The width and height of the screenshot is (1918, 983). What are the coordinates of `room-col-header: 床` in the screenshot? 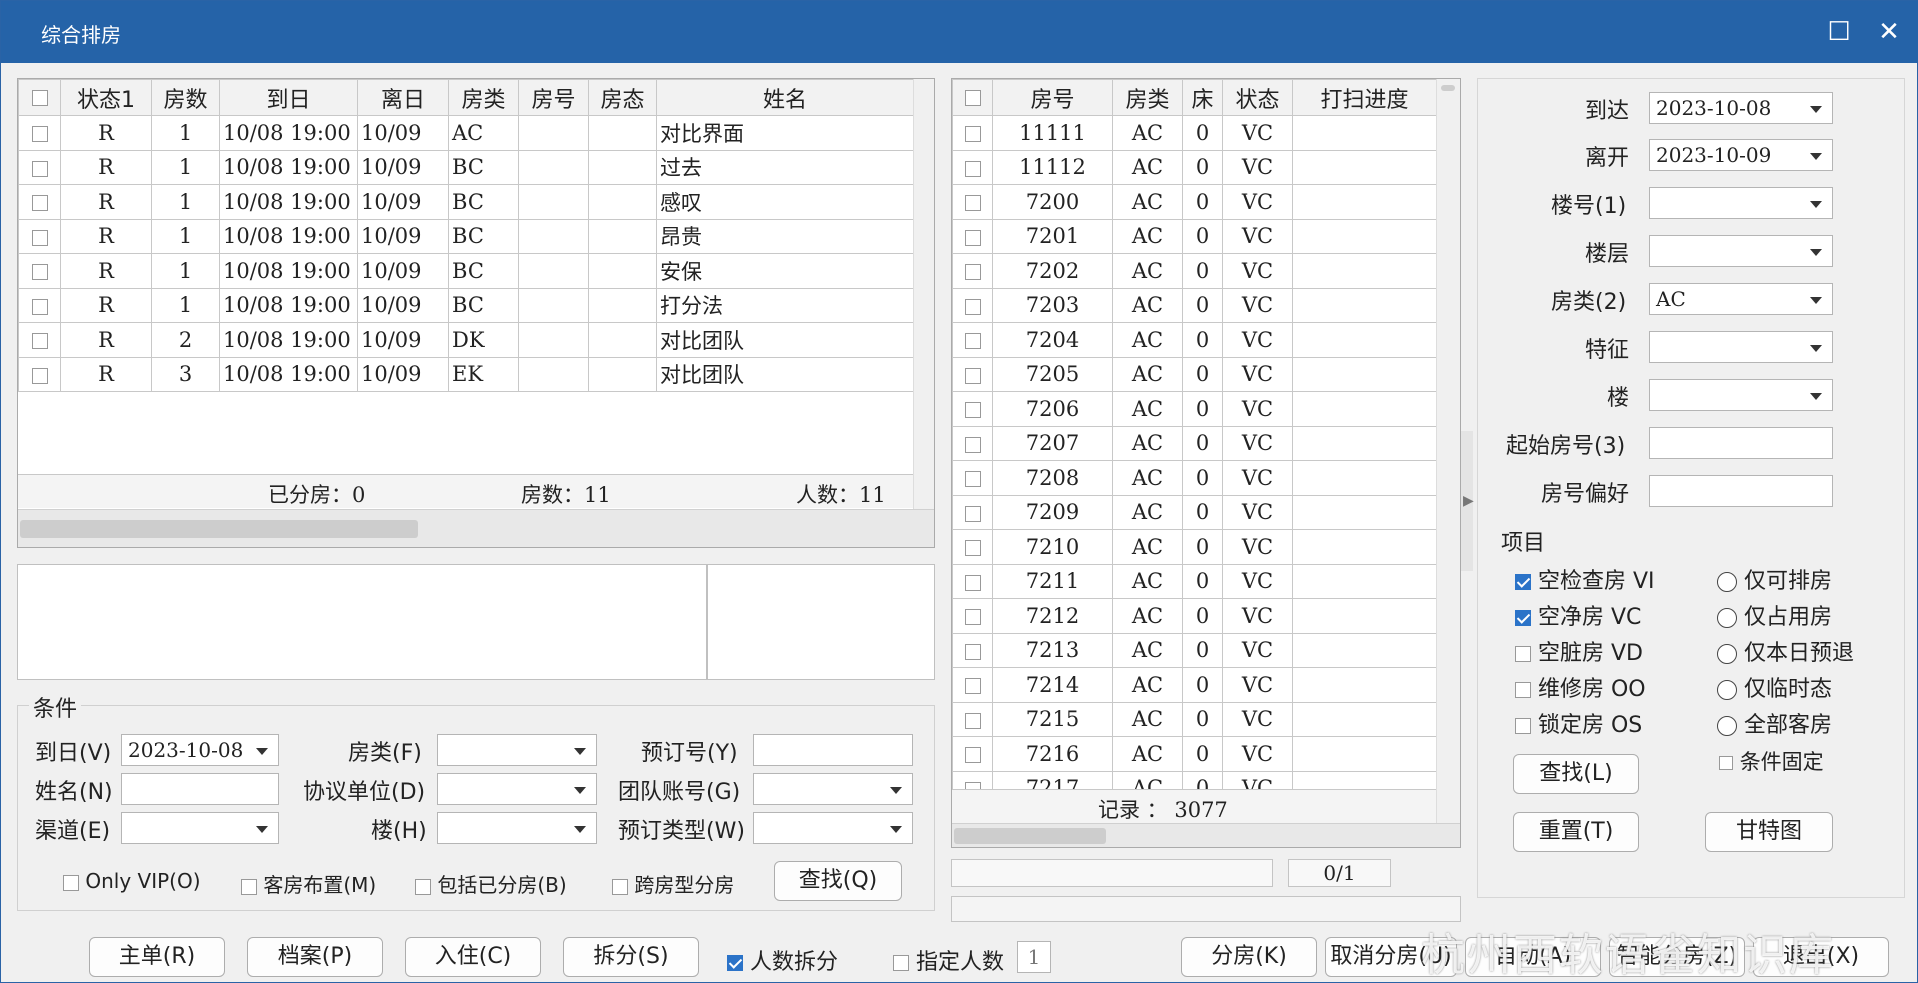 It's located at (1202, 97).